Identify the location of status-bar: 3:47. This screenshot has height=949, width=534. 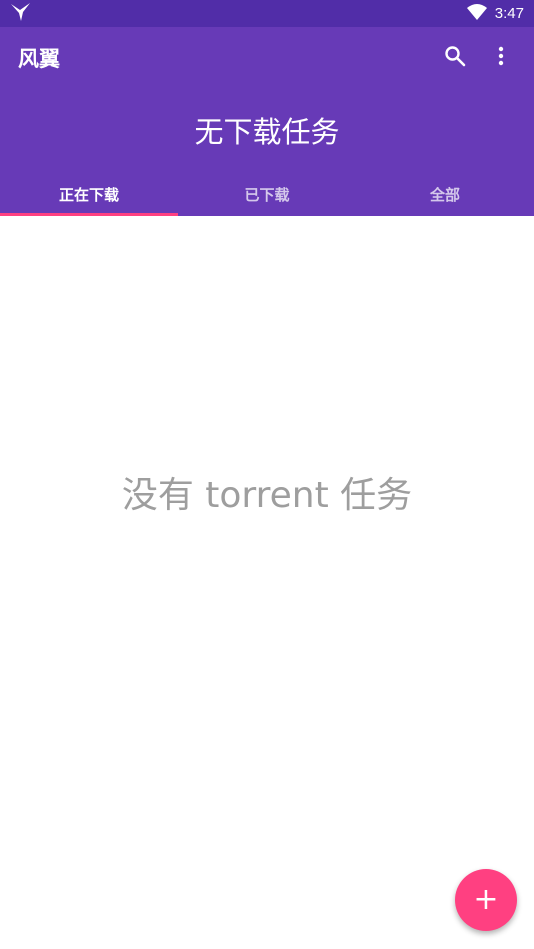
(267, 13).